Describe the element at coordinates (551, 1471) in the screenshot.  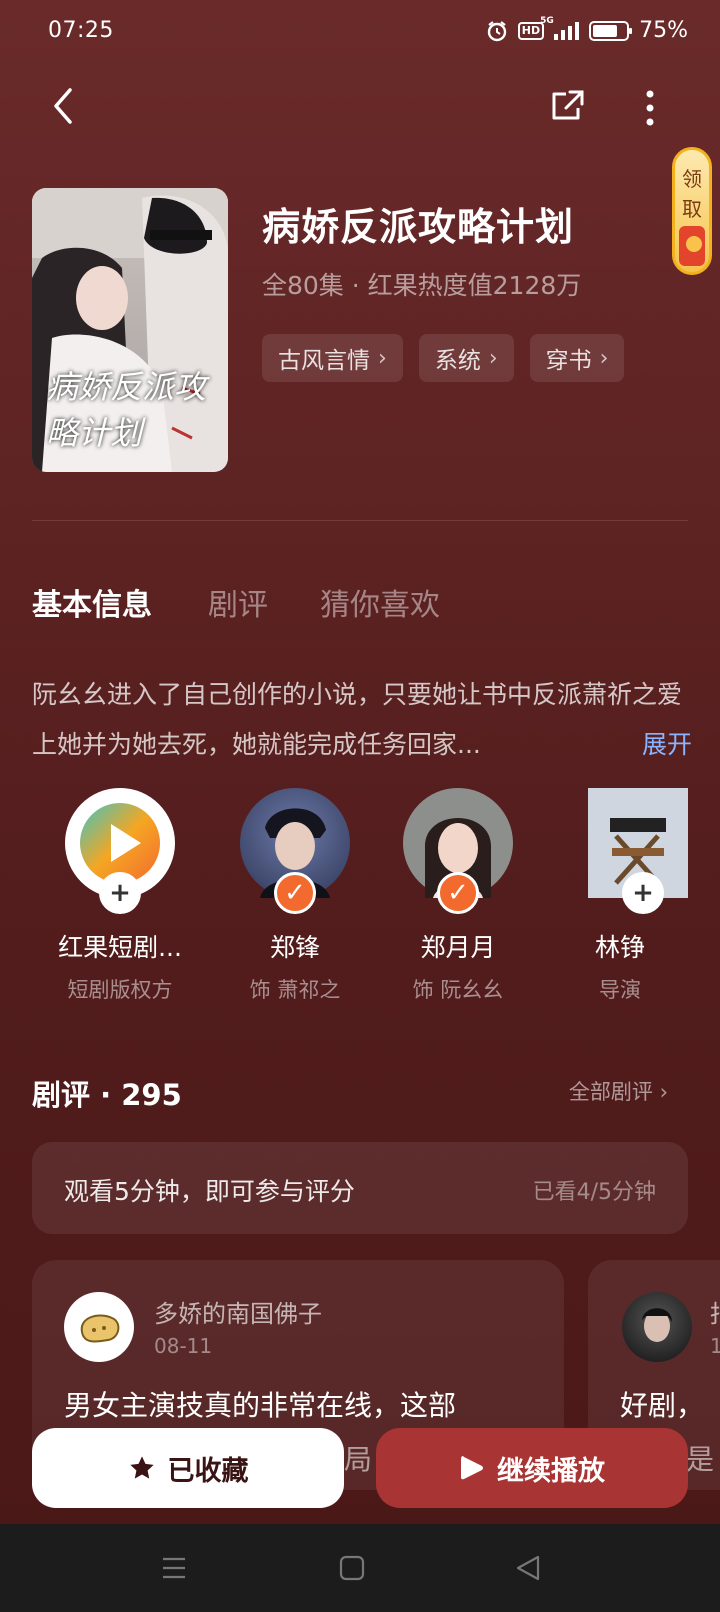
I see `continue-play-label: 继续播放` at that location.